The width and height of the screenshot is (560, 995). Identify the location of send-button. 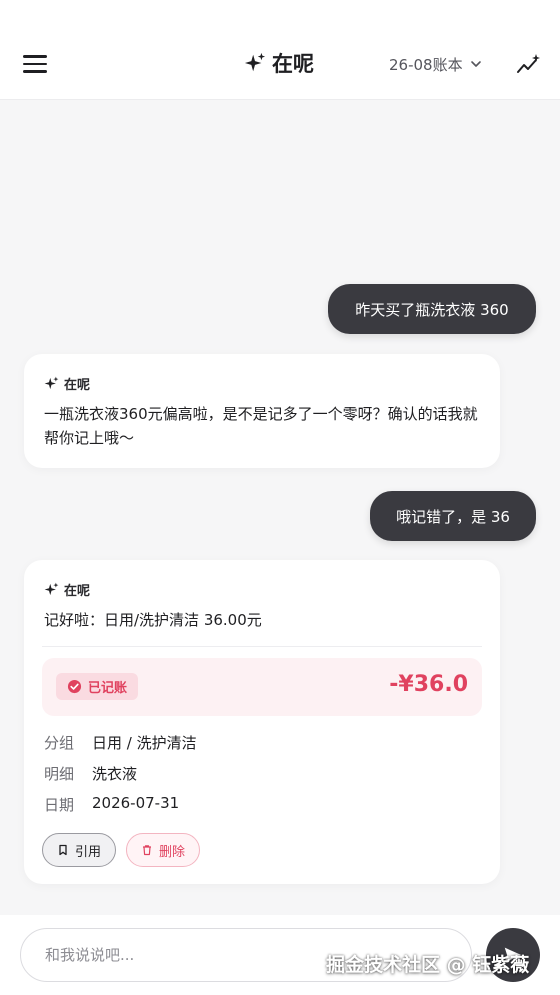
(513, 955).